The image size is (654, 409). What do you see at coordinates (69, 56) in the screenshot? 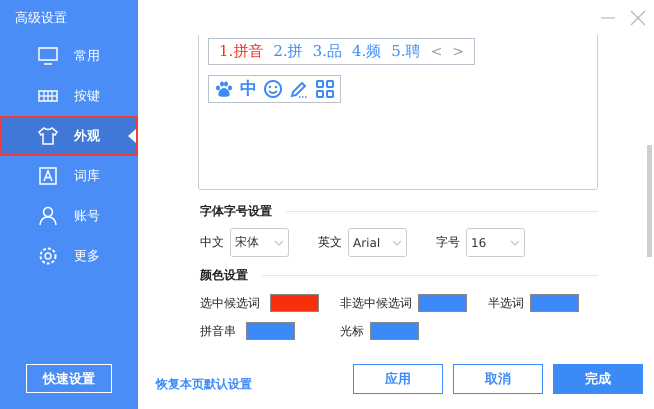
I see `sidebar-item: 常用` at bounding box center [69, 56].